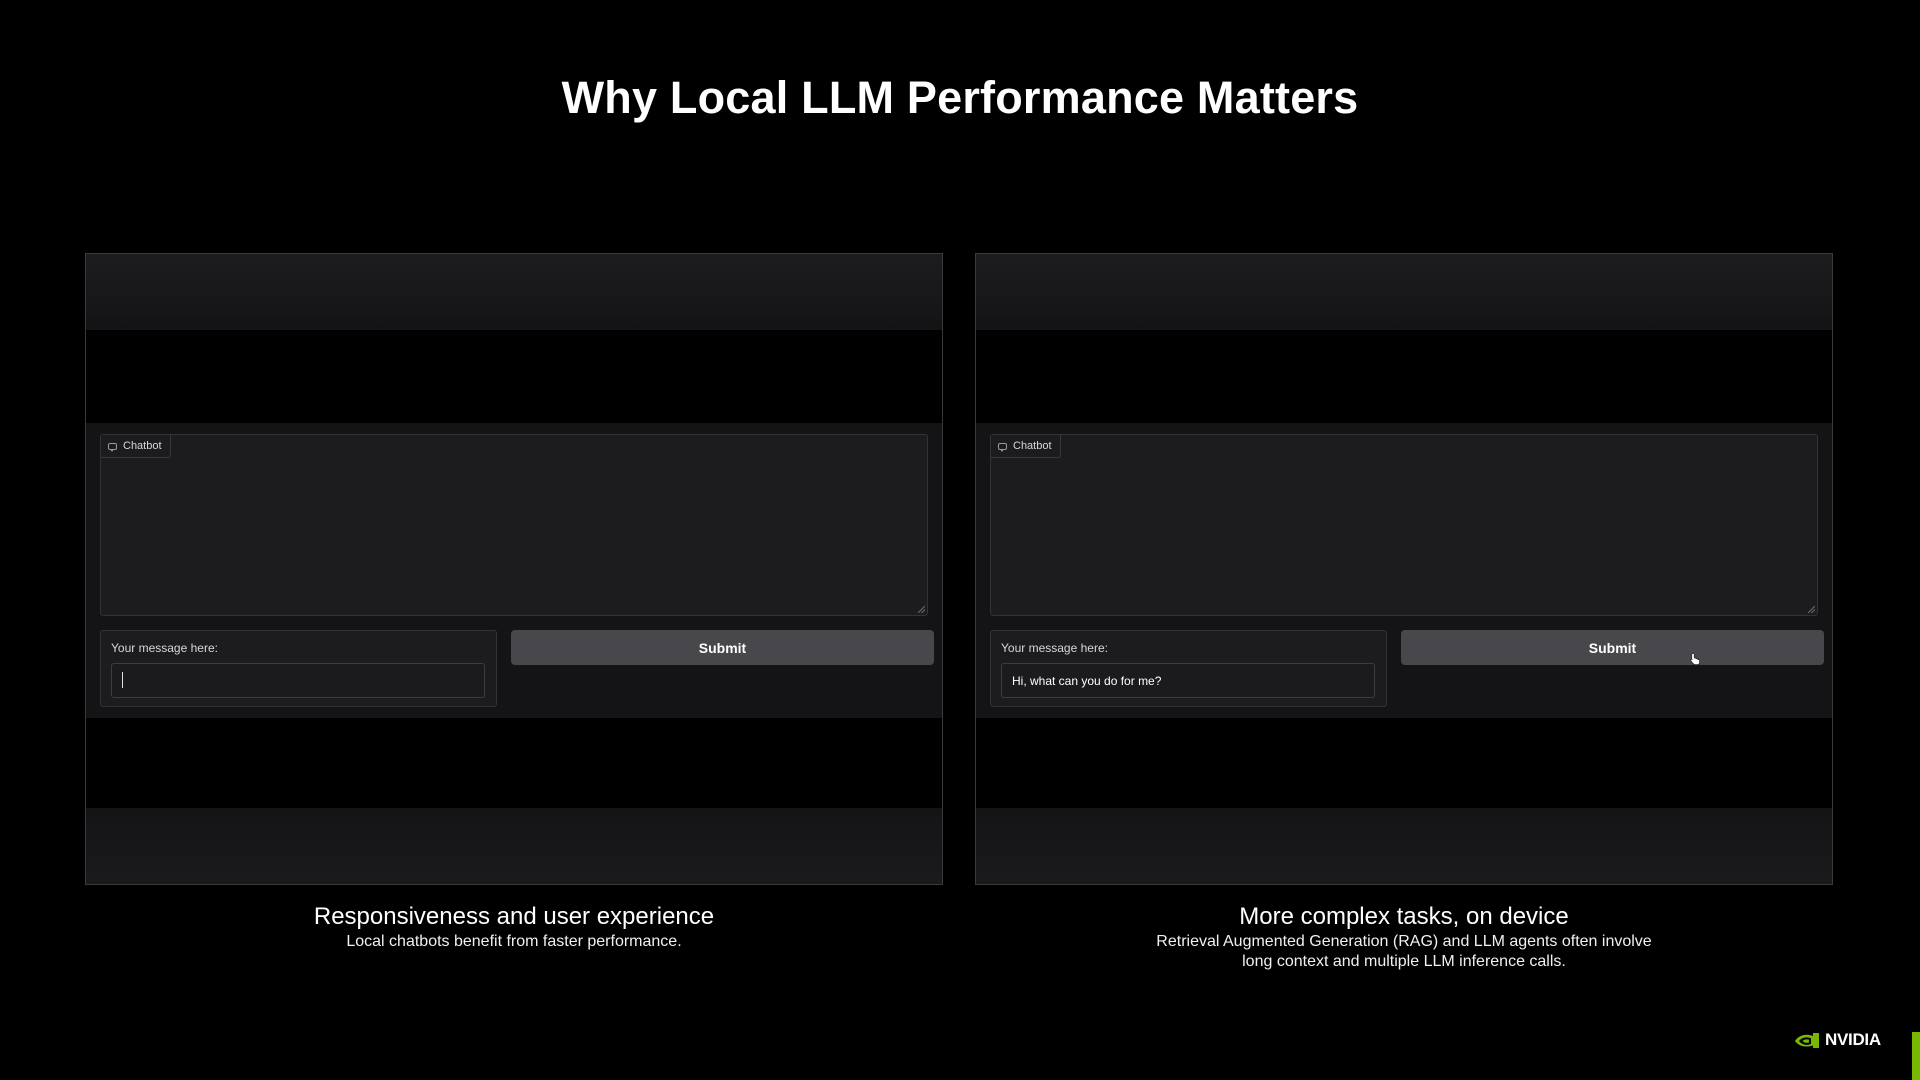 Image resolution: width=1920 pixels, height=1080 pixels. What do you see at coordinates (1916, 1056) in the screenshot?
I see `brand-accent-bar` at bounding box center [1916, 1056].